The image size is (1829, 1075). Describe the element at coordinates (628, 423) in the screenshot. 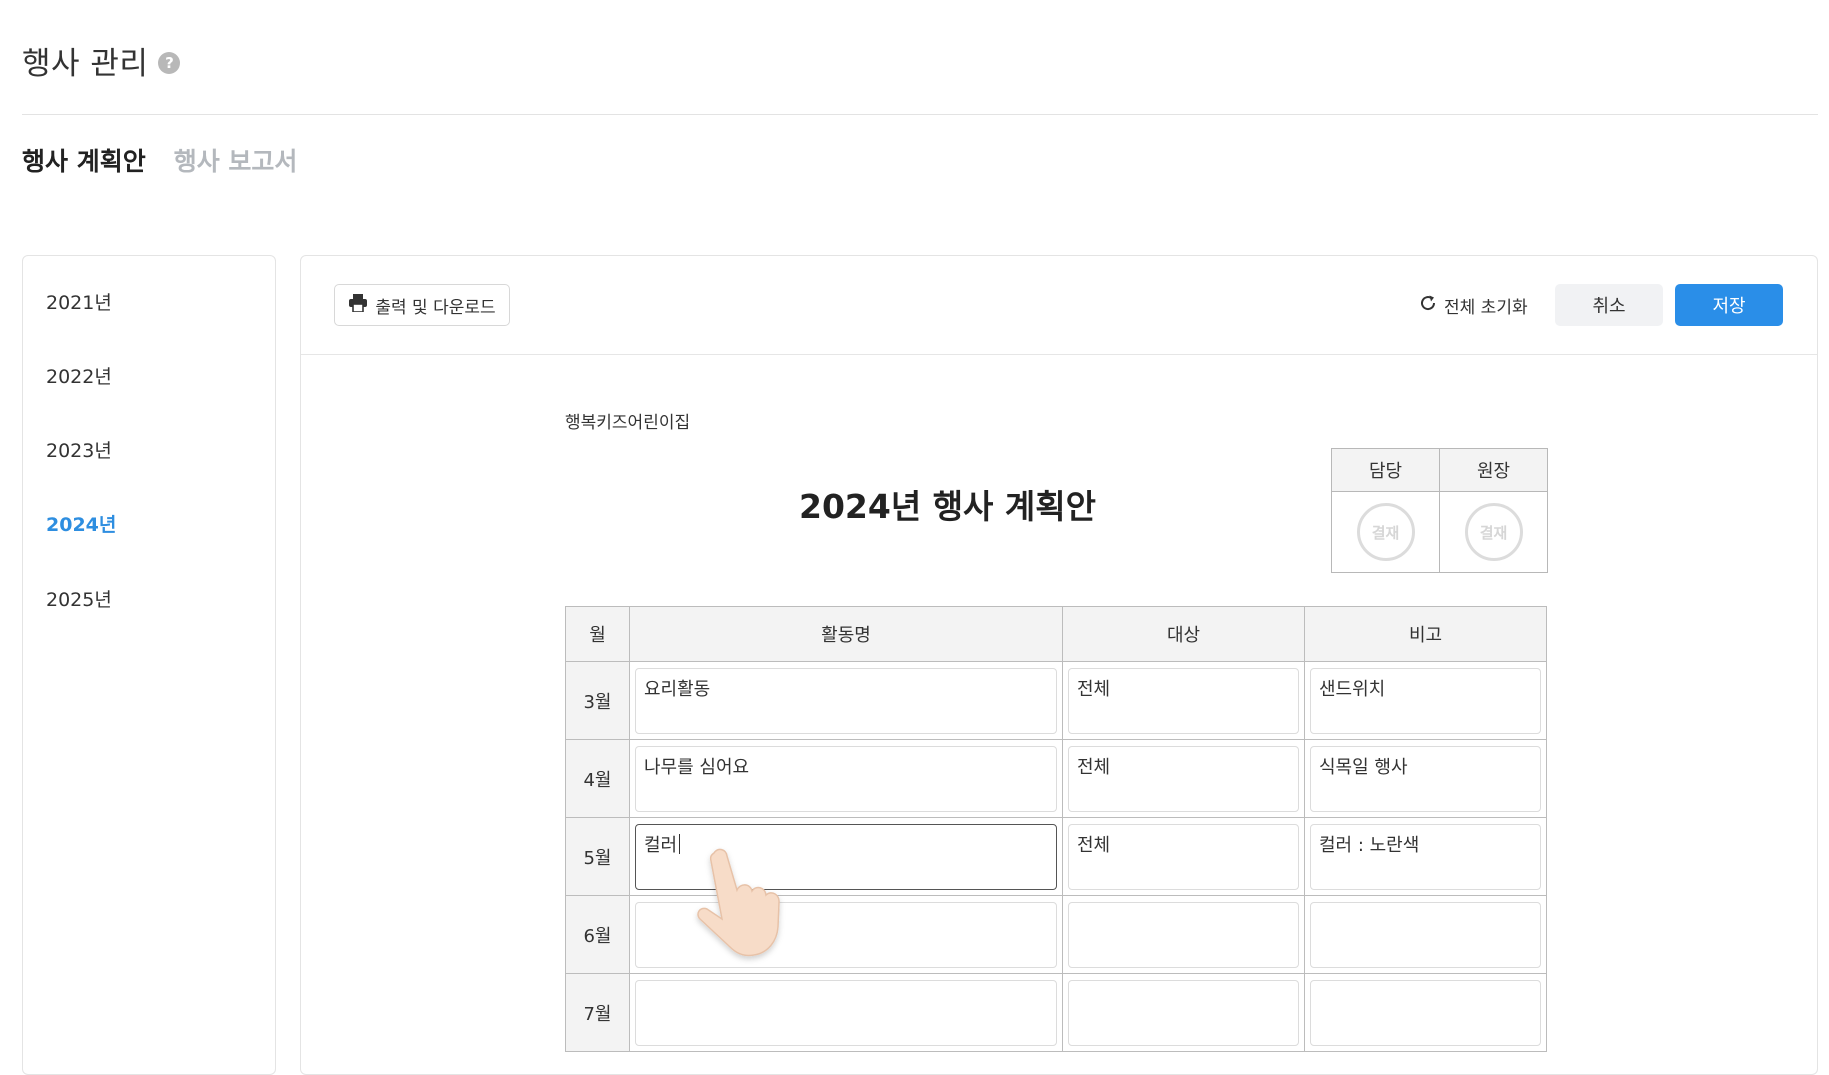

I see `organization-name: 행복키즈어린이집` at that location.